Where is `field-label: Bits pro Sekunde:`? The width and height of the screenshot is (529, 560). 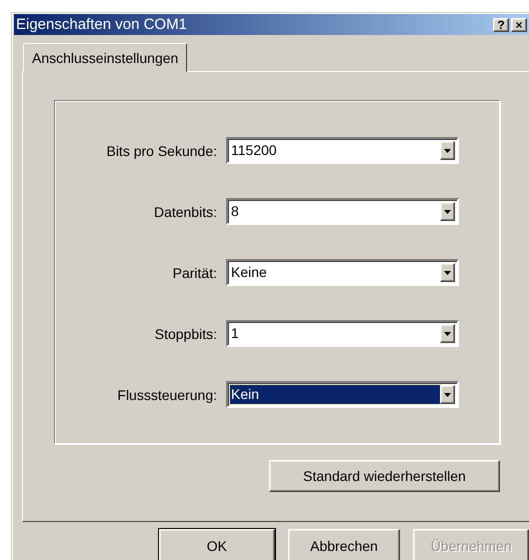
field-label: Bits pro Sekunde: is located at coordinates (161, 150).